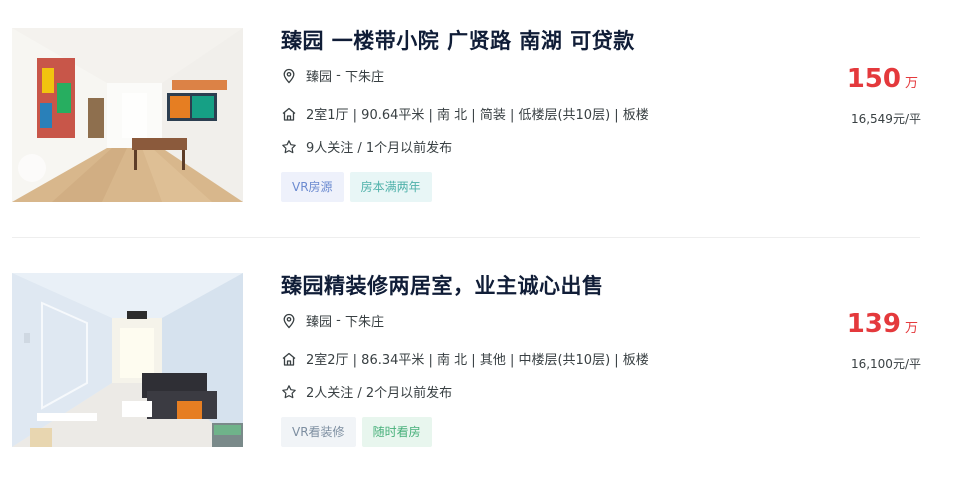 Image resolution: width=958 pixels, height=481 pixels. I want to click on listing-title: 臻园 一楼带小院 广贤路 南湖 可贷款, so click(458, 40).